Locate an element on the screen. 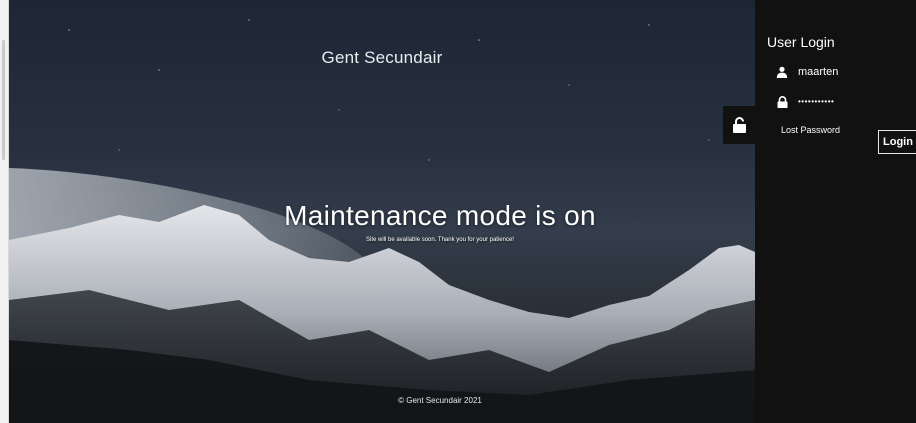 Image resolution: width=916 pixels, height=423 pixels. password-row: ••••••••••• is located at coordinates (821, 102).